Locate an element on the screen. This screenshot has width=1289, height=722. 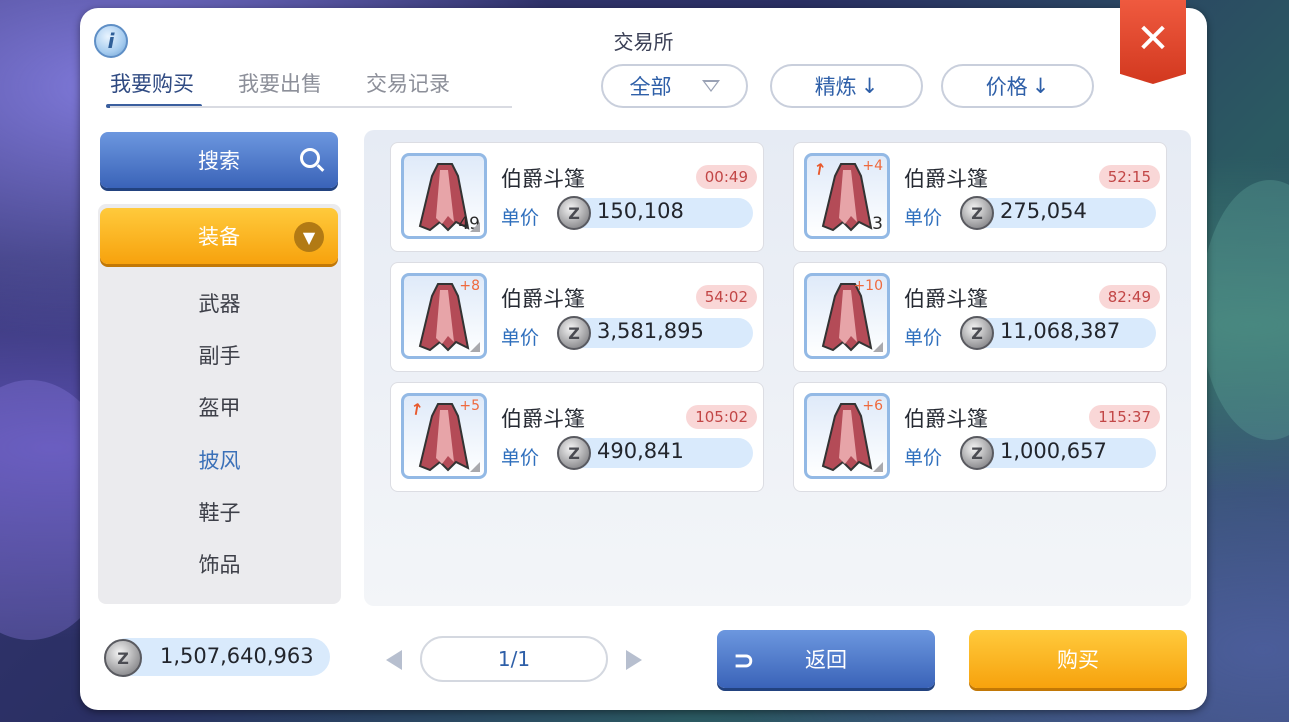
back-icon: ⊃ is located at coordinates (744, 661).